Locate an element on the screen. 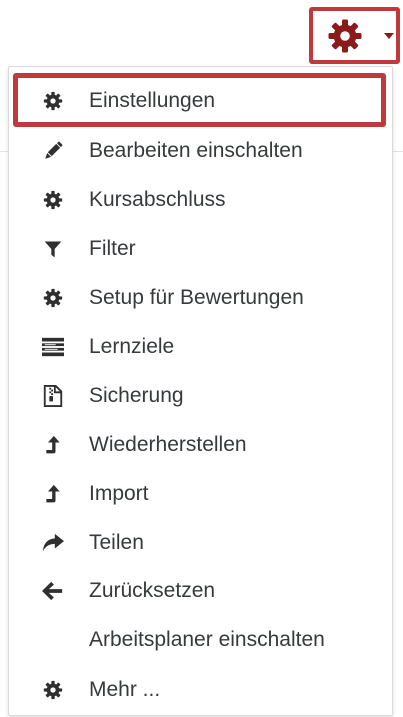 This screenshot has height=717, width=403. menu-item-label: Filter is located at coordinates (112, 248).